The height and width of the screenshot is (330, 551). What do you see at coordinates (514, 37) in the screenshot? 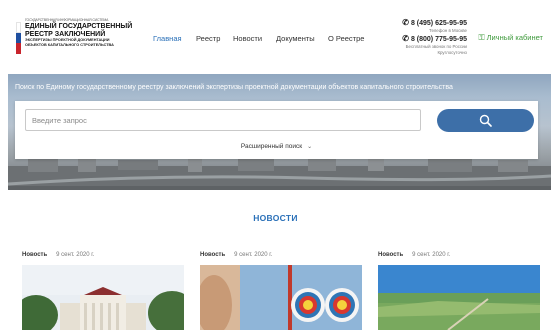
I see `personal-cabinet-label: Личный кабинет` at bounding box center [514, 37].